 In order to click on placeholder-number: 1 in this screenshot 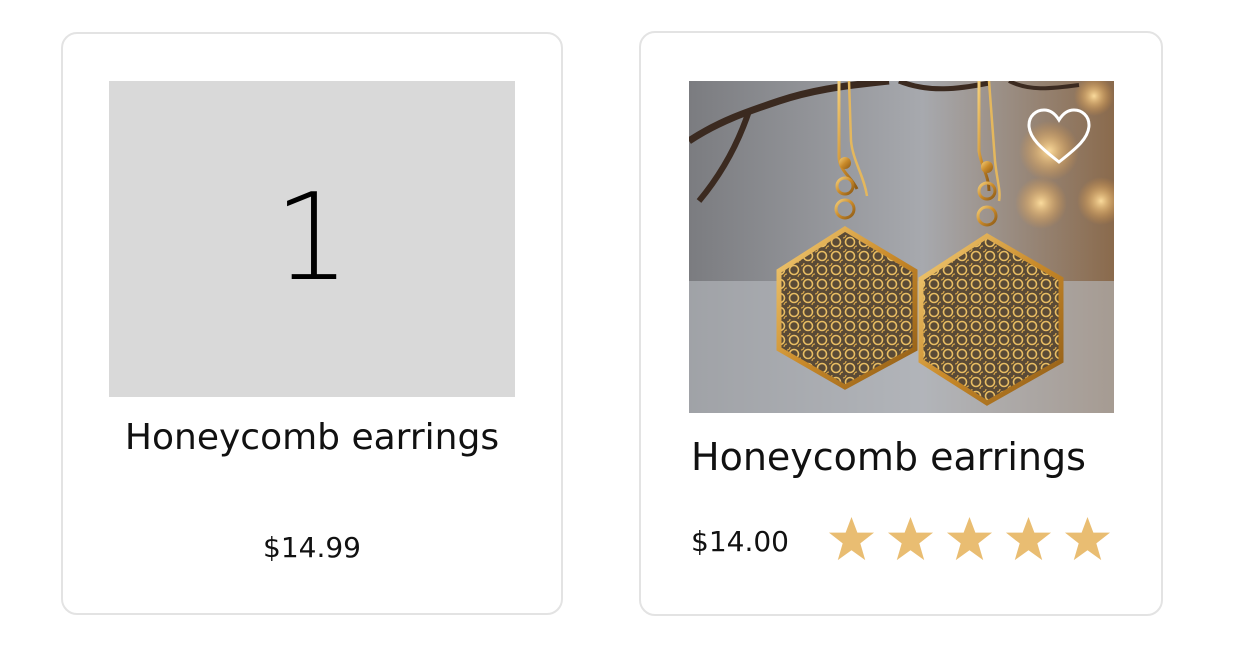, I will do `click(312, 238)`.